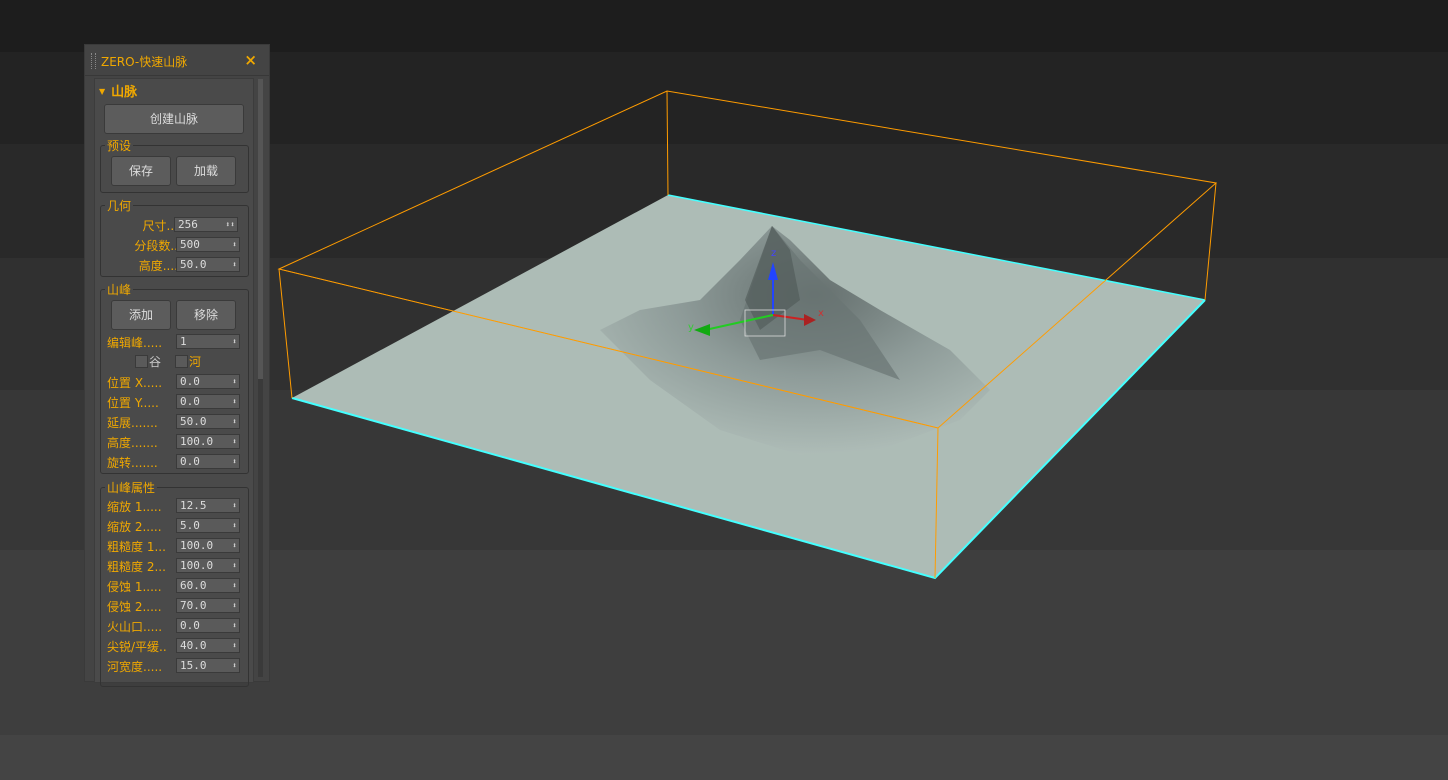 This screenshot has width=1448, height=780. I want to click on spinner-input: 60.0 ⬍, so click(208, 585).